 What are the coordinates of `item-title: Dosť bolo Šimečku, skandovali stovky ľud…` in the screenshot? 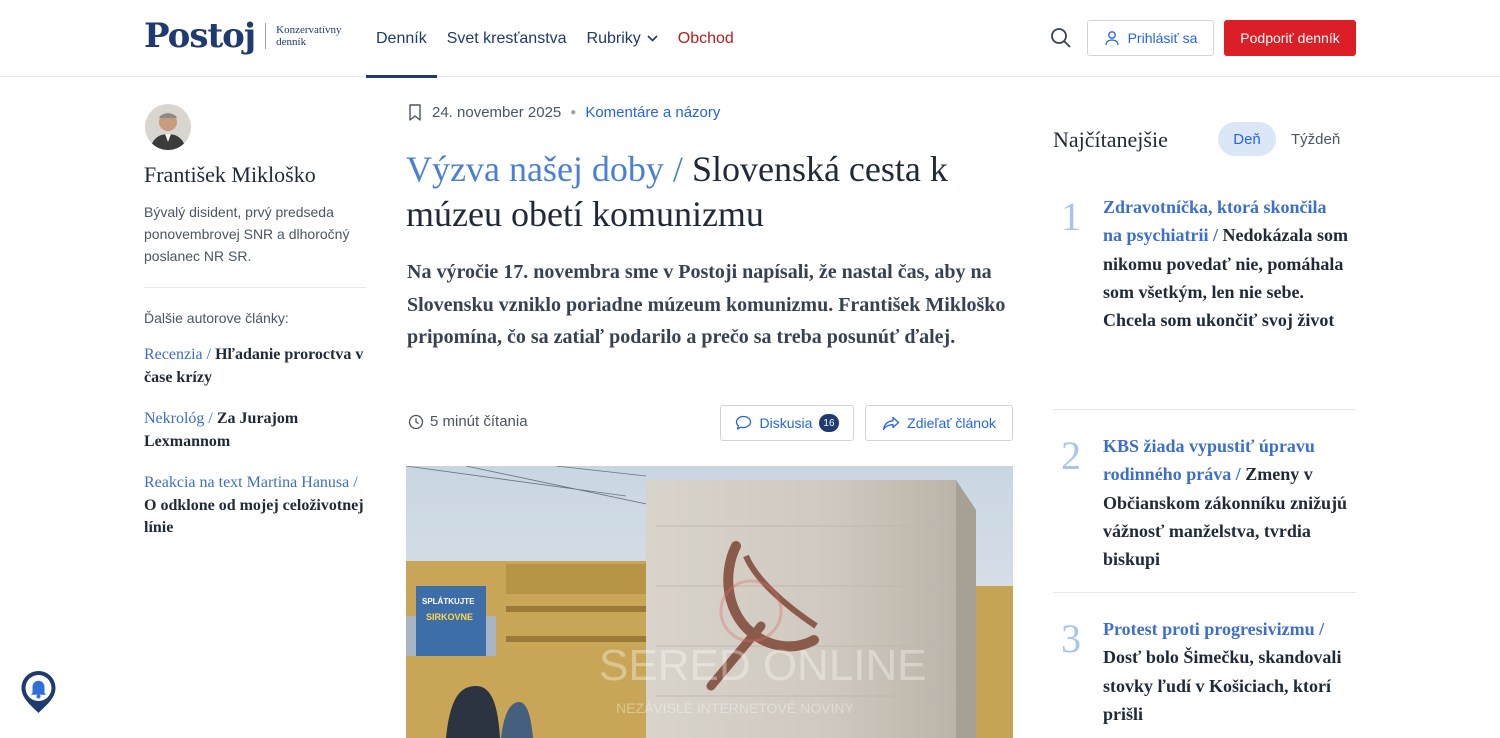 It's located at (1222, 685).